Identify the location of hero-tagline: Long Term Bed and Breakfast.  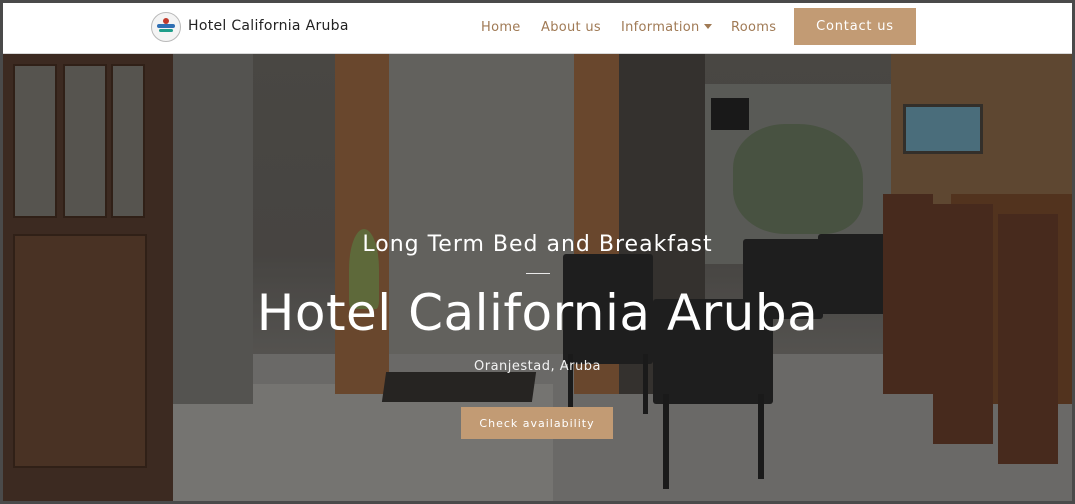
(537, 244).